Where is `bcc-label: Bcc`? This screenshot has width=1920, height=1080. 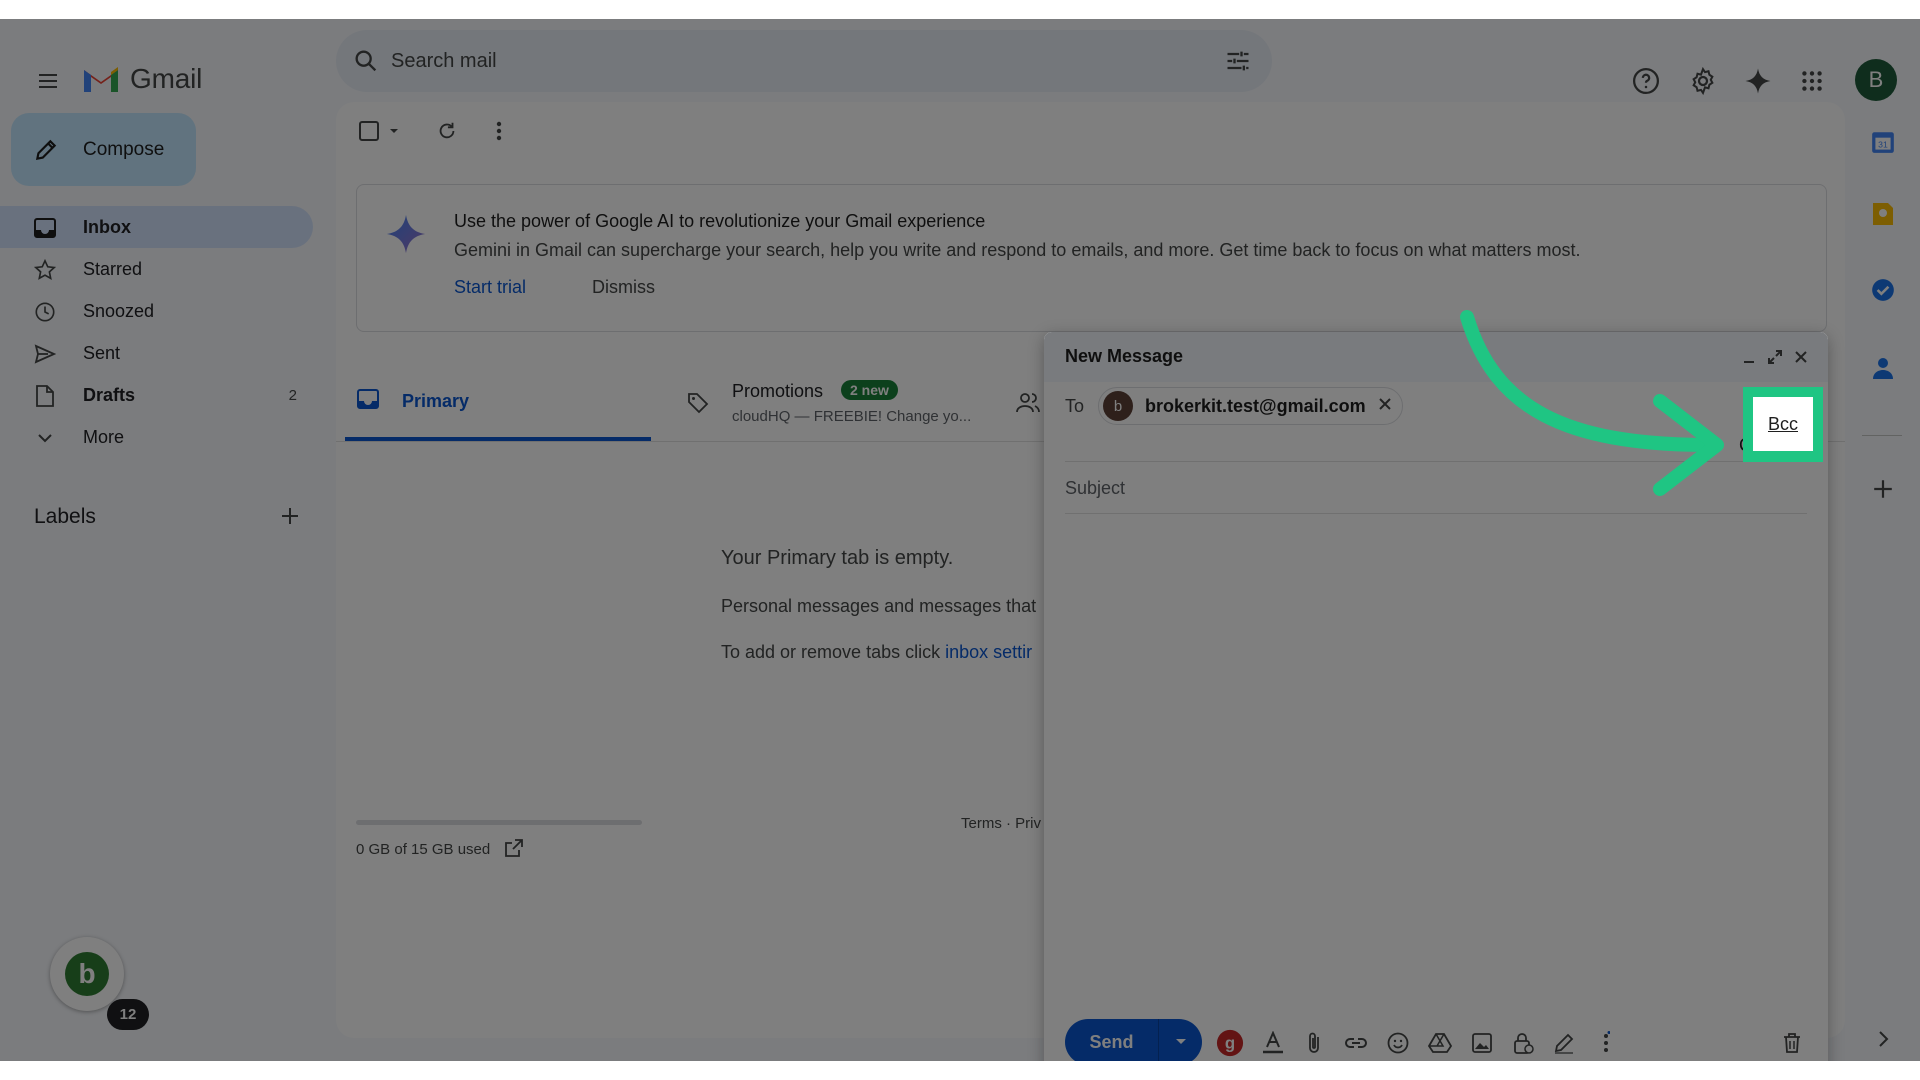 bcc-label: Bcc is located at coordinates (1782, 423).